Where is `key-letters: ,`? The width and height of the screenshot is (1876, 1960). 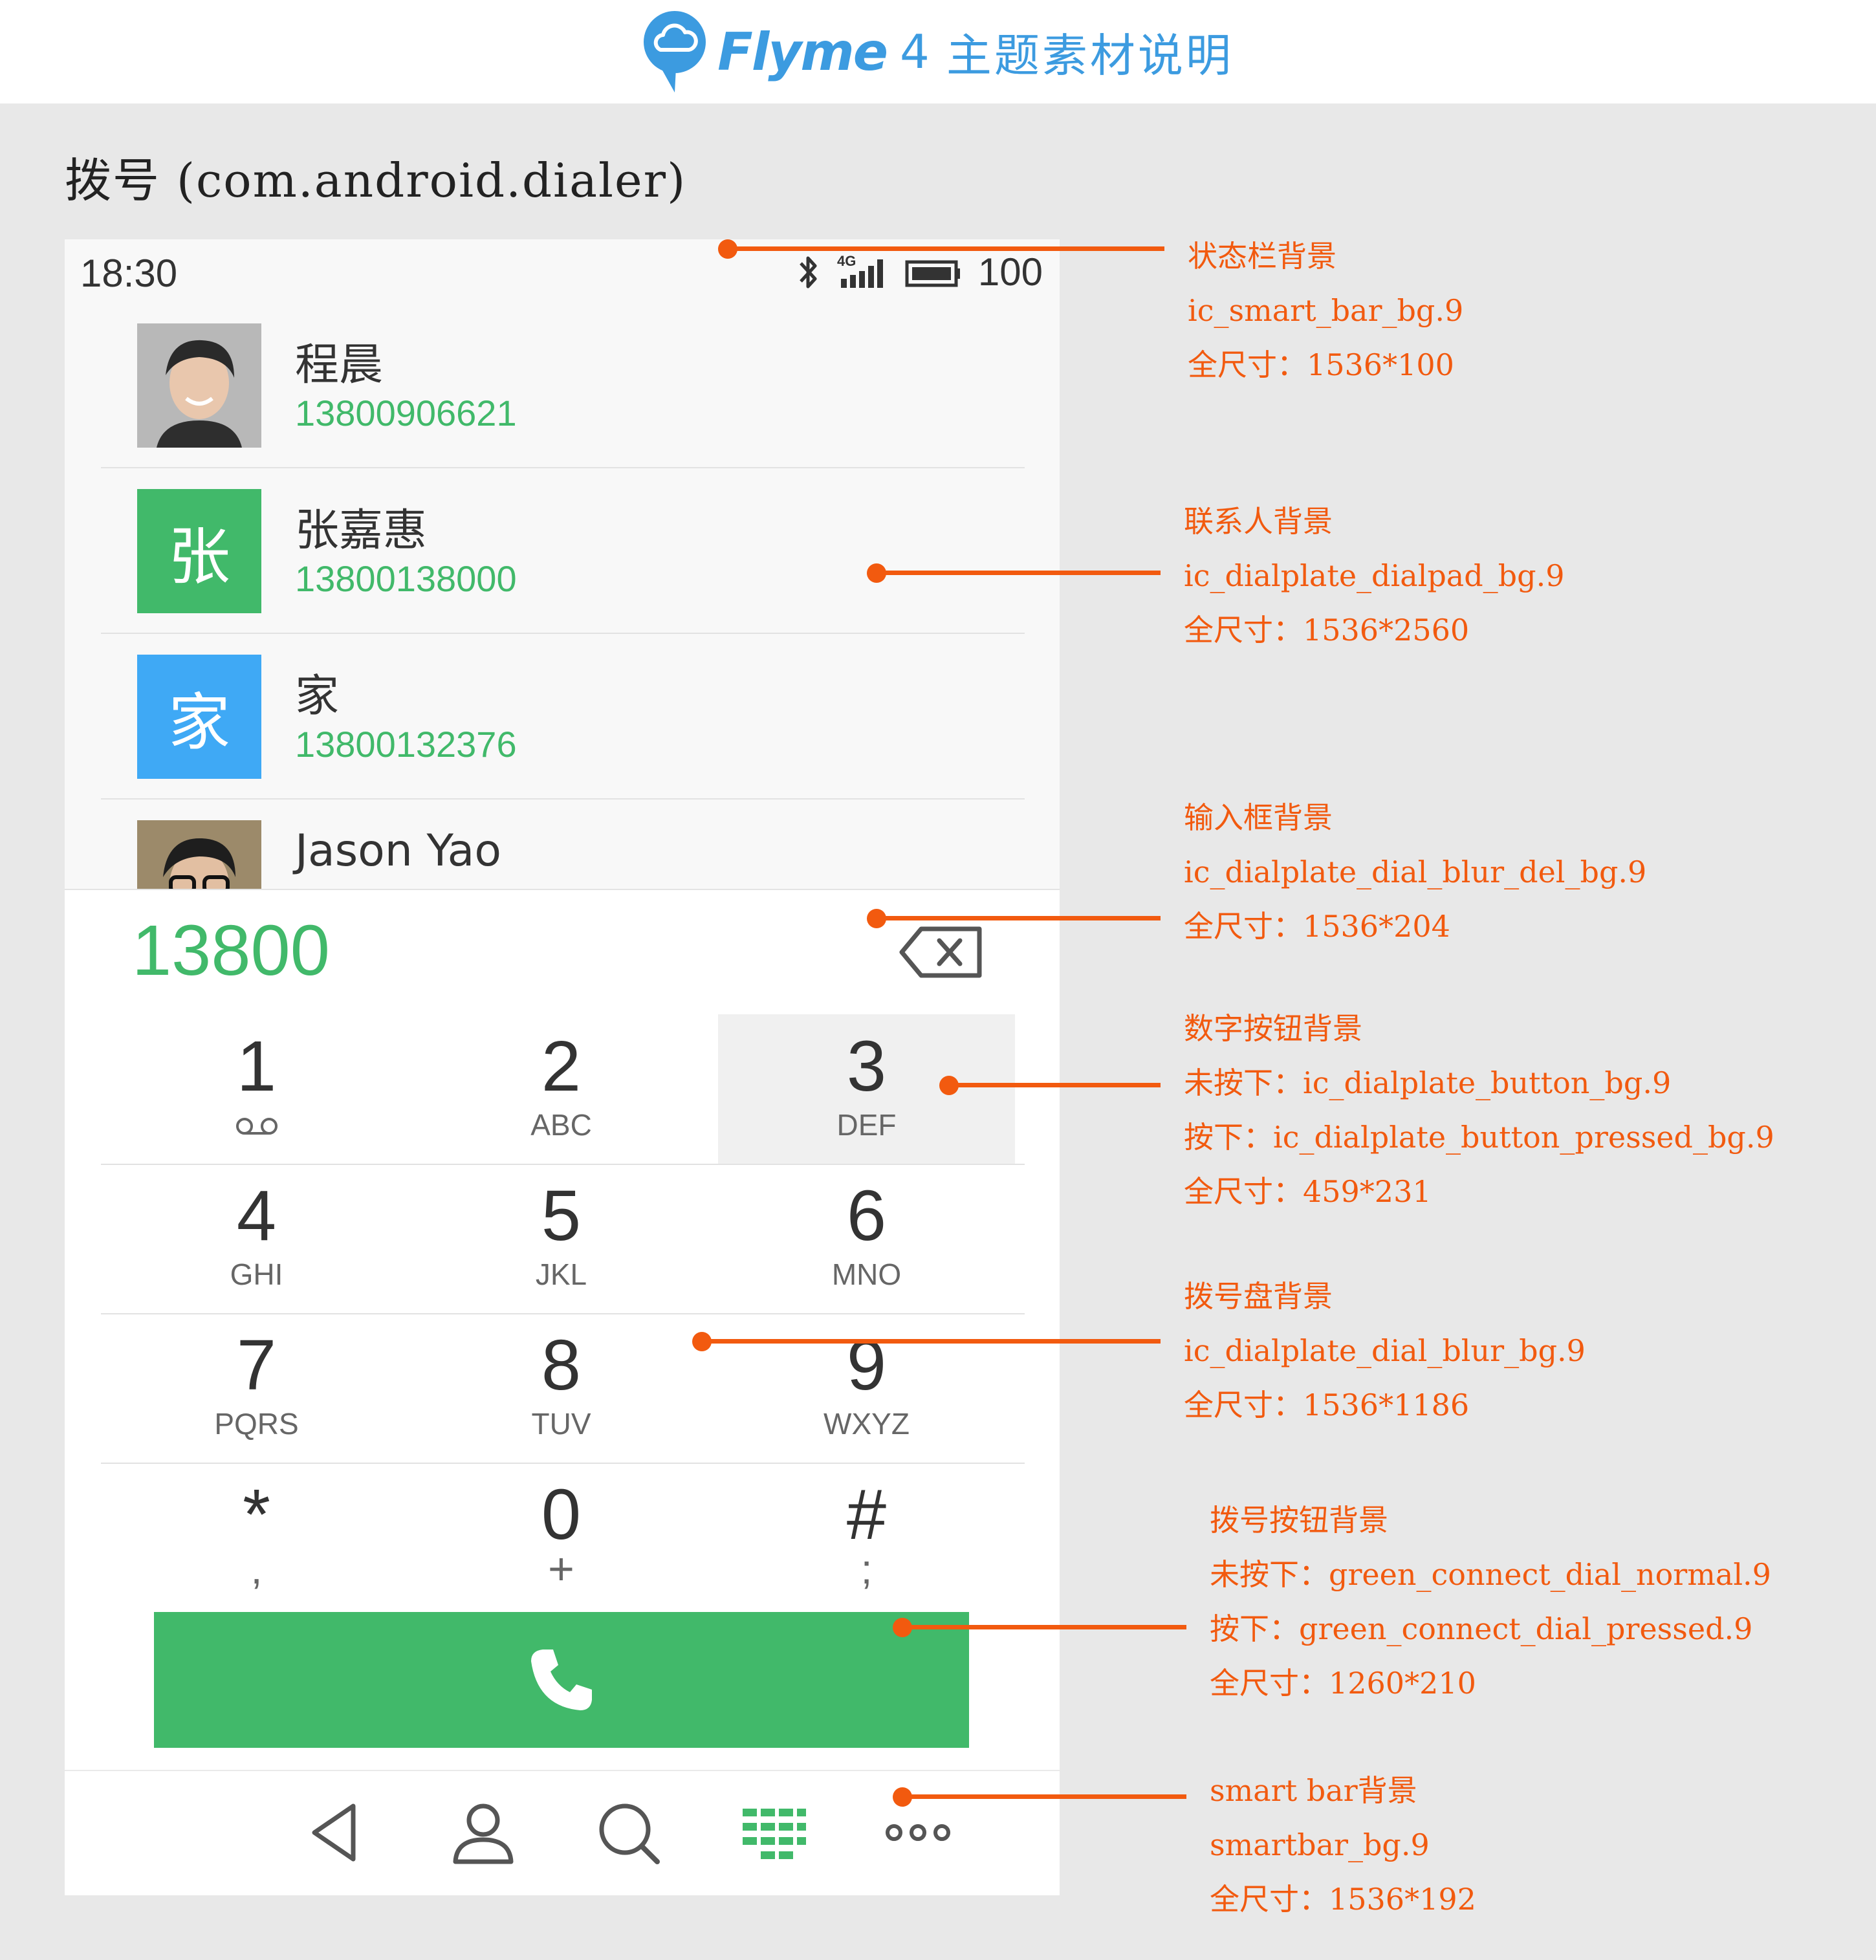
key-letters: , is located at coordinates (256, 1569).